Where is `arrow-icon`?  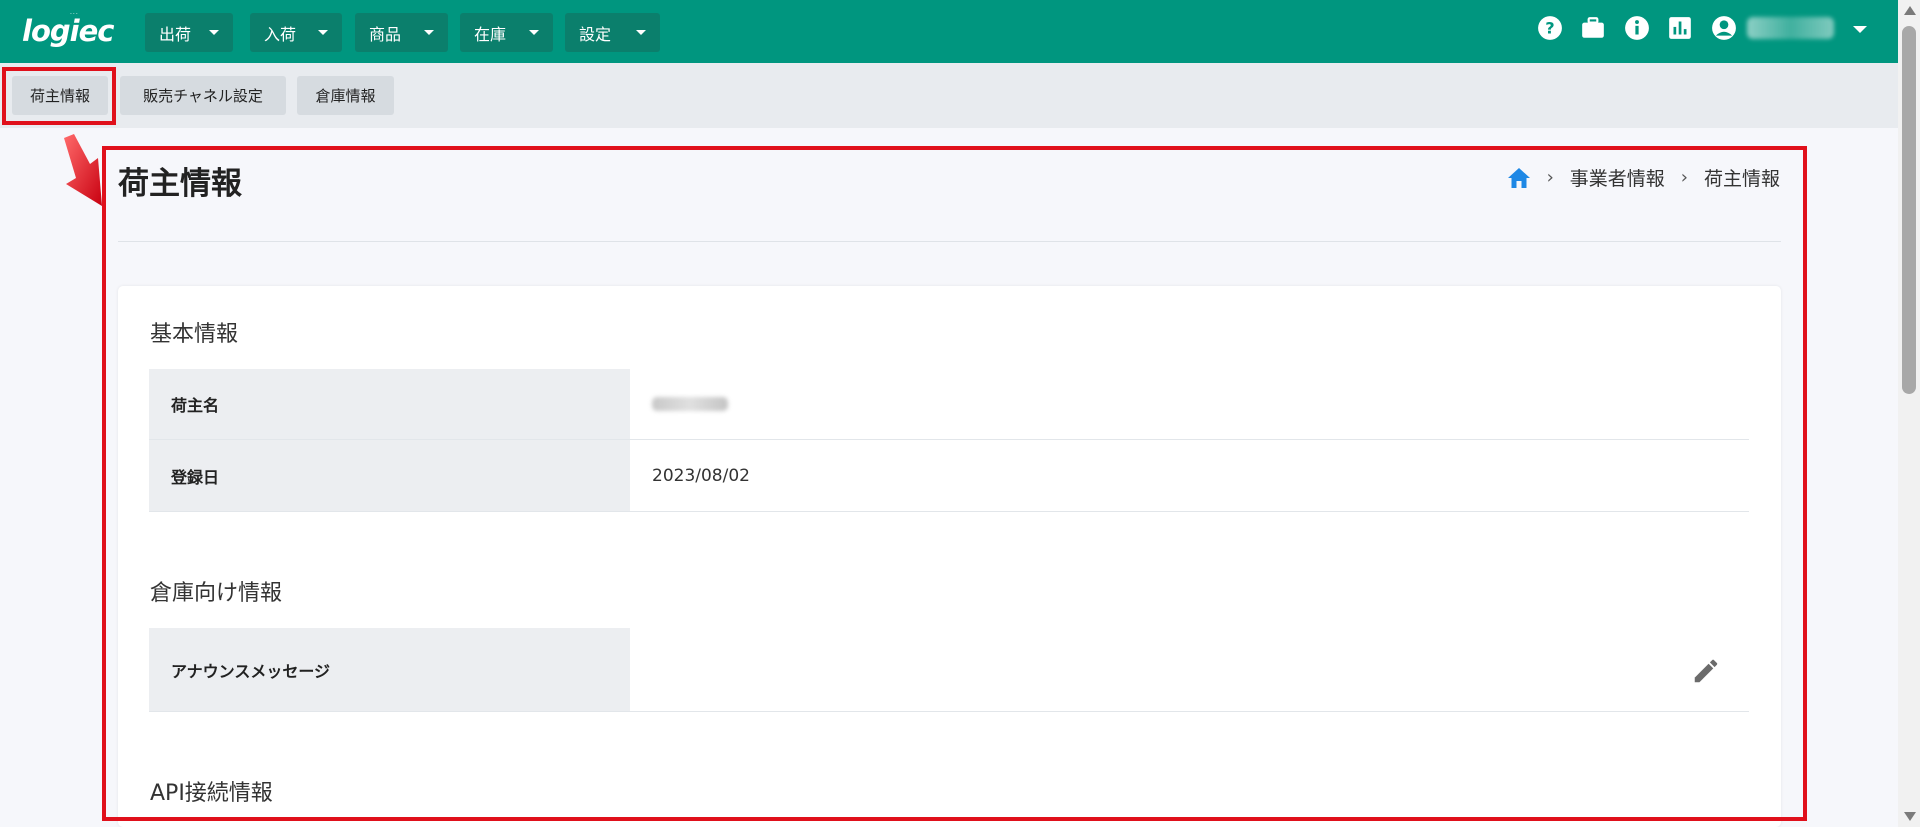
arrow-icon is located at coordinates (83, 170).